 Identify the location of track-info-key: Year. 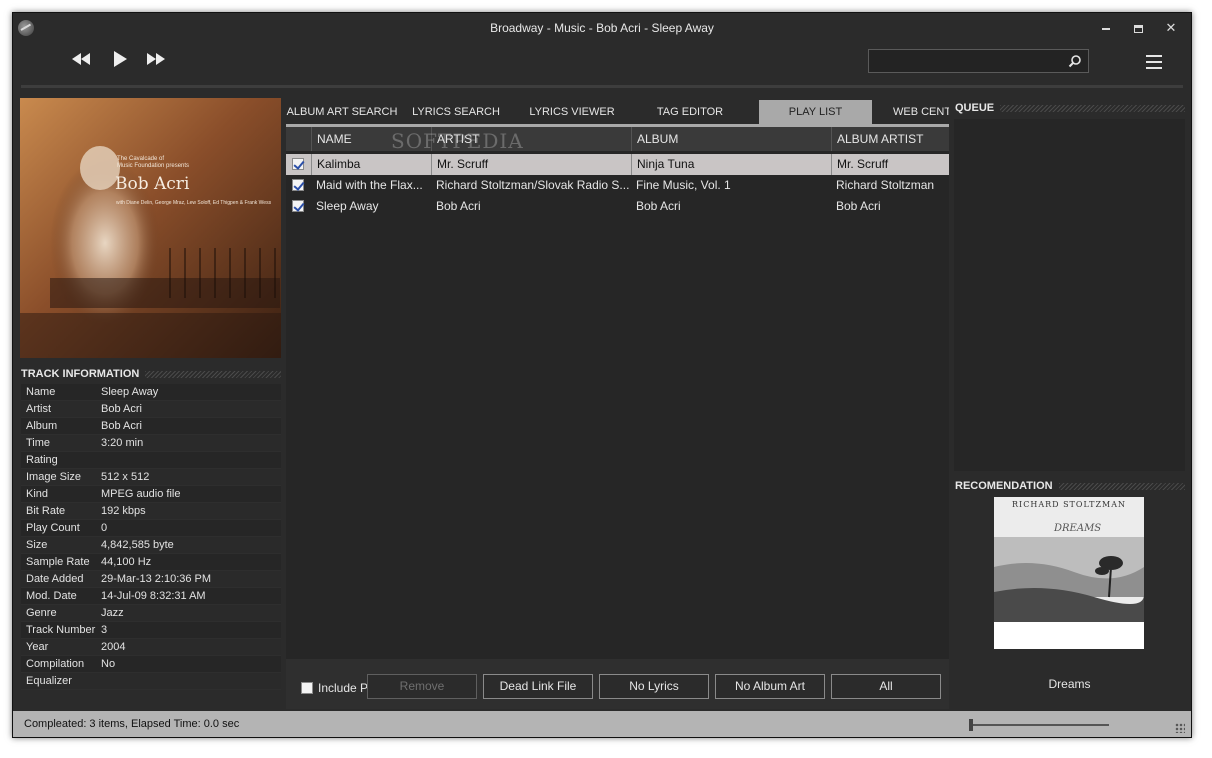
(37, 647).